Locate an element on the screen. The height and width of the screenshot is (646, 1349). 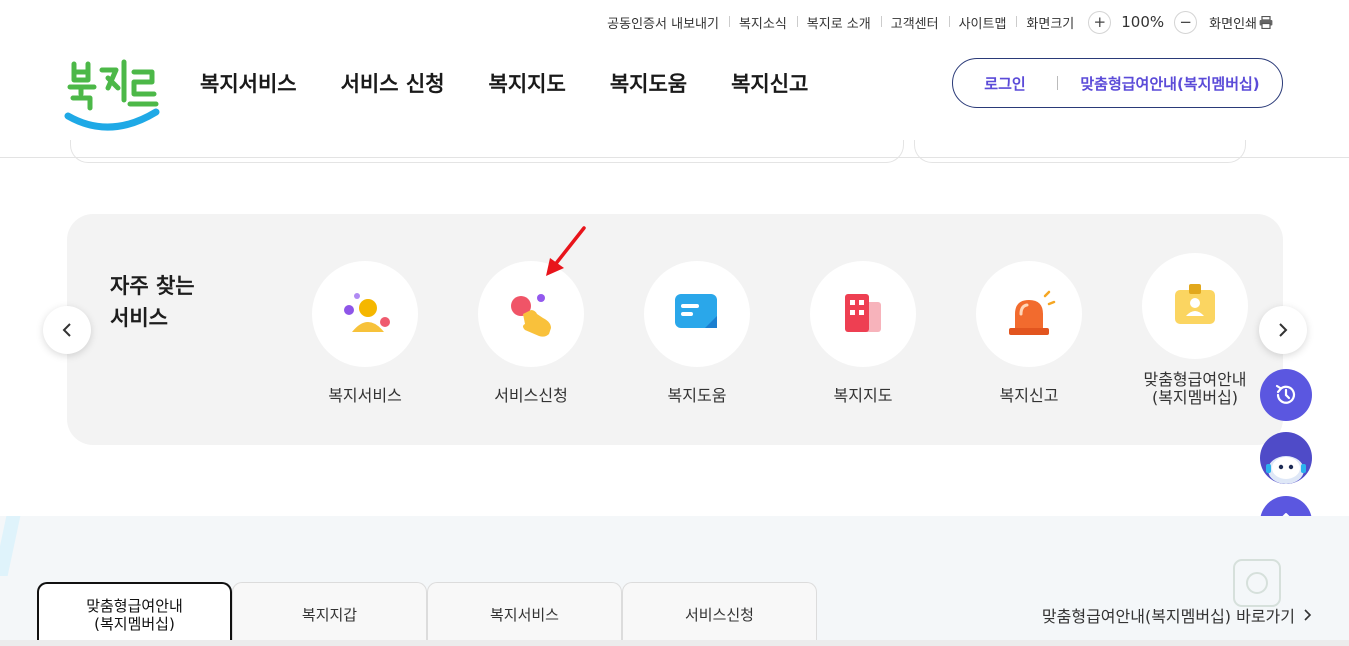
login-membership-box: 로그인 맞춤형급여안내(복지멤버십) is located at coordinates (1117, 83).